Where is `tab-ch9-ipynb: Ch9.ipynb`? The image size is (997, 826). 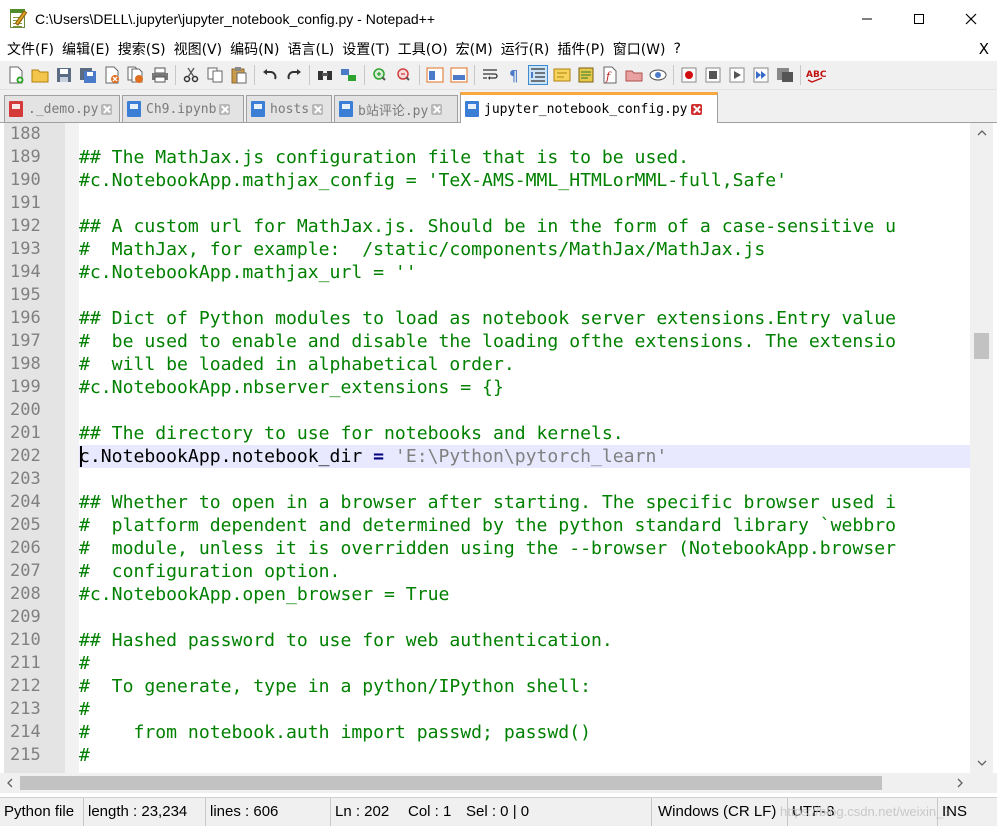
tab-ch9-ipynb: Ch9.ipynb is located at coordinates (183, 108).